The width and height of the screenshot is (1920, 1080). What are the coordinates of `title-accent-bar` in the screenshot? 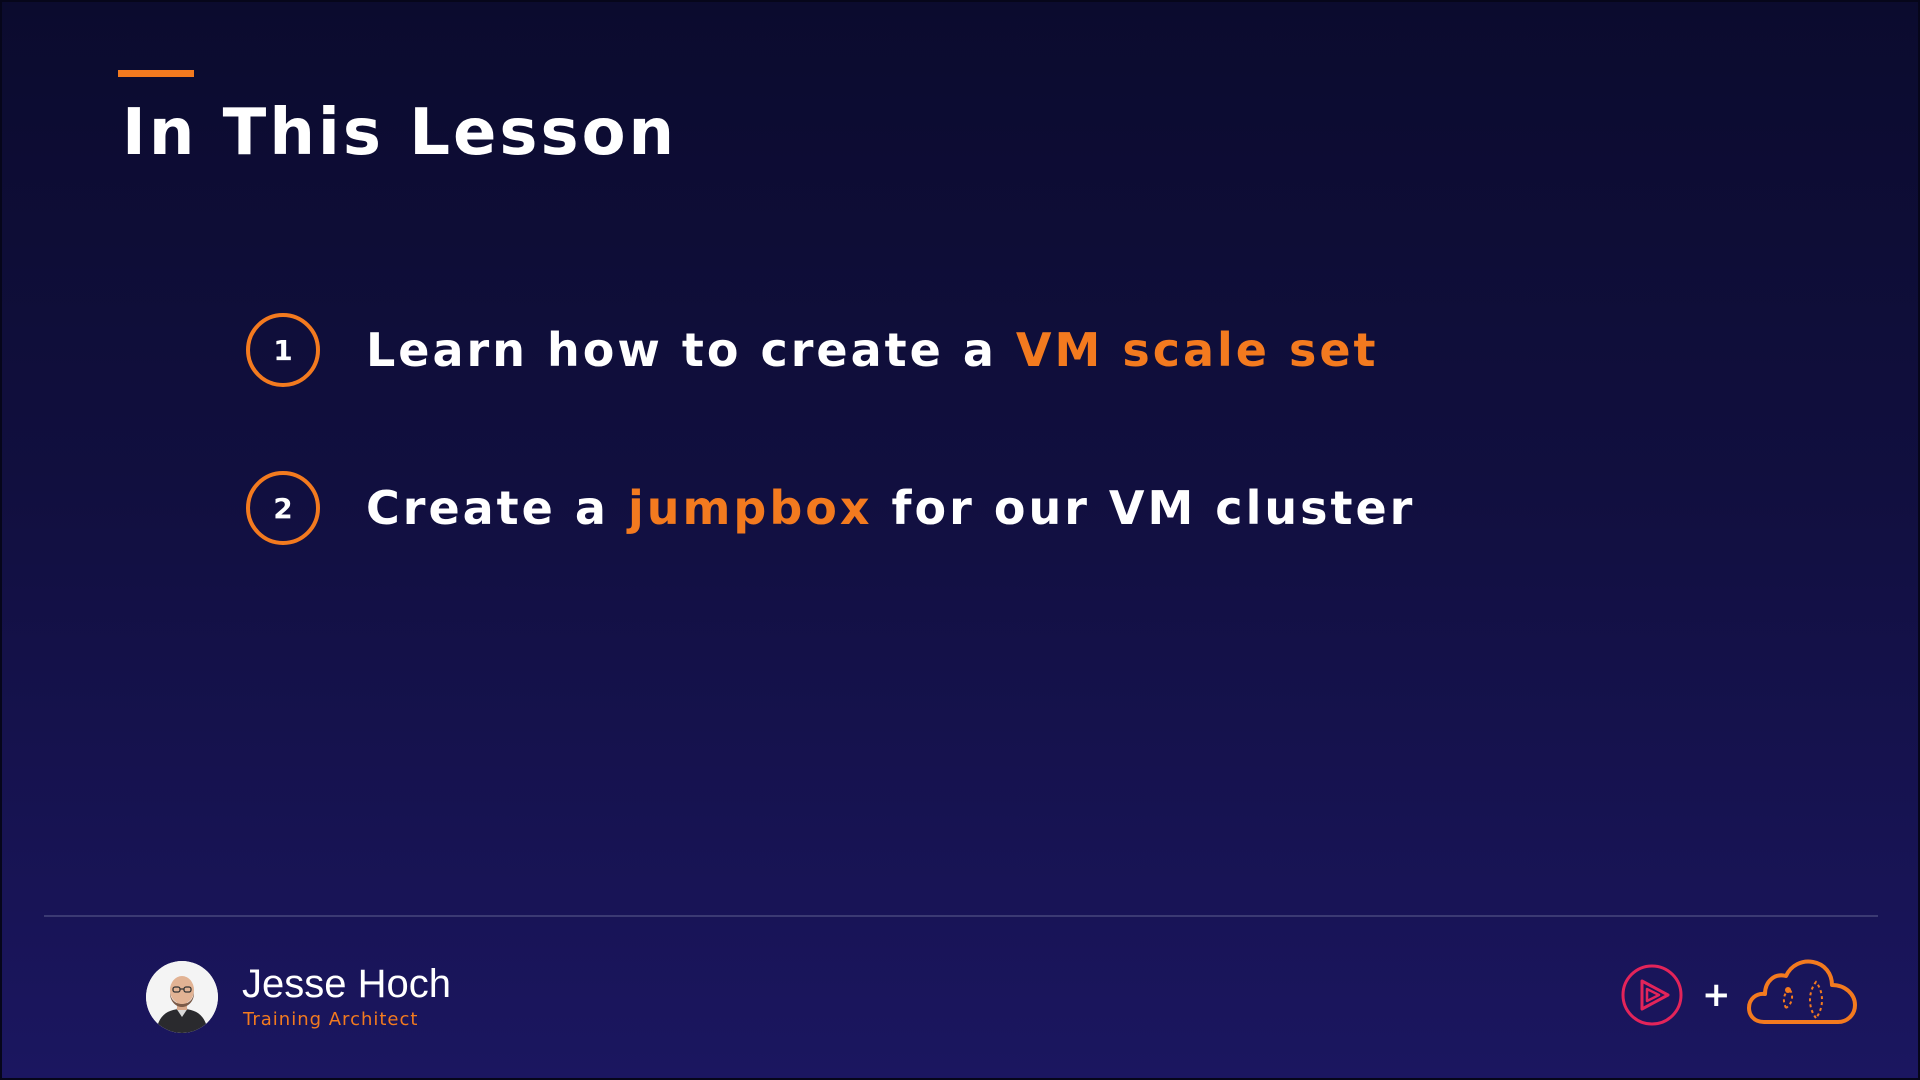 It's located at (156, 73).